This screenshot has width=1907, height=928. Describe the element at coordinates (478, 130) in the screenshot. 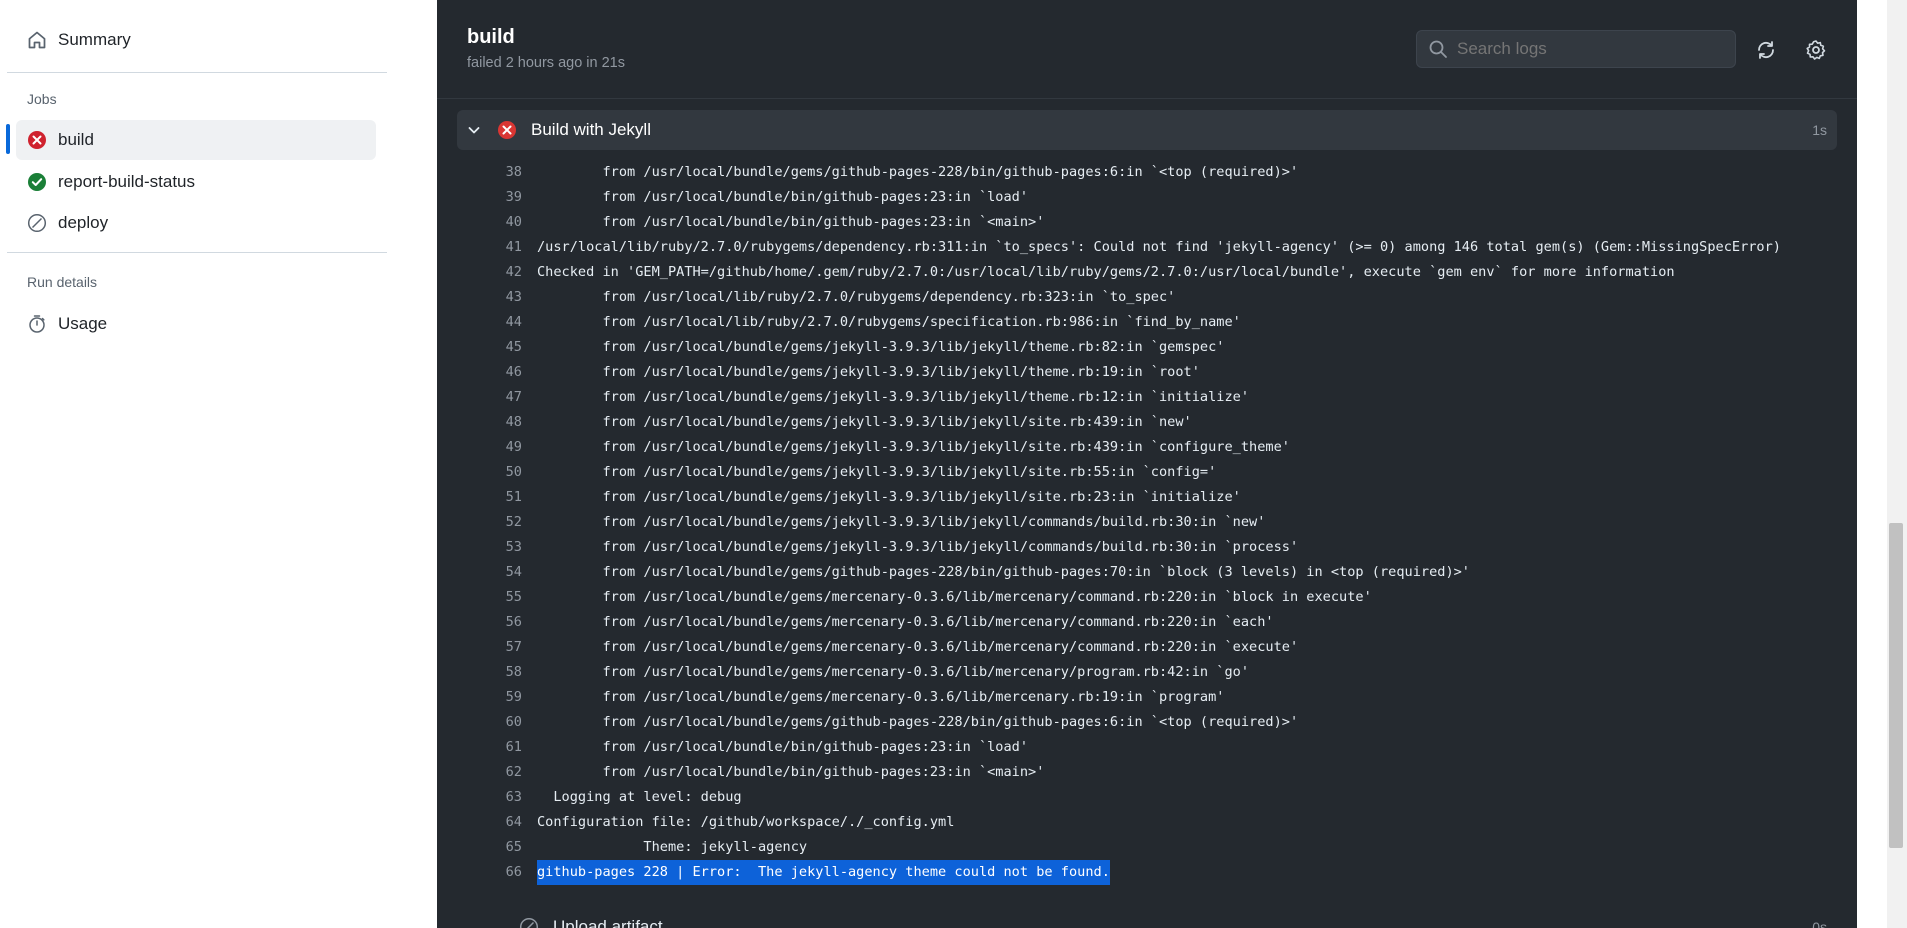

I see `chevron-down-icon` at that location.